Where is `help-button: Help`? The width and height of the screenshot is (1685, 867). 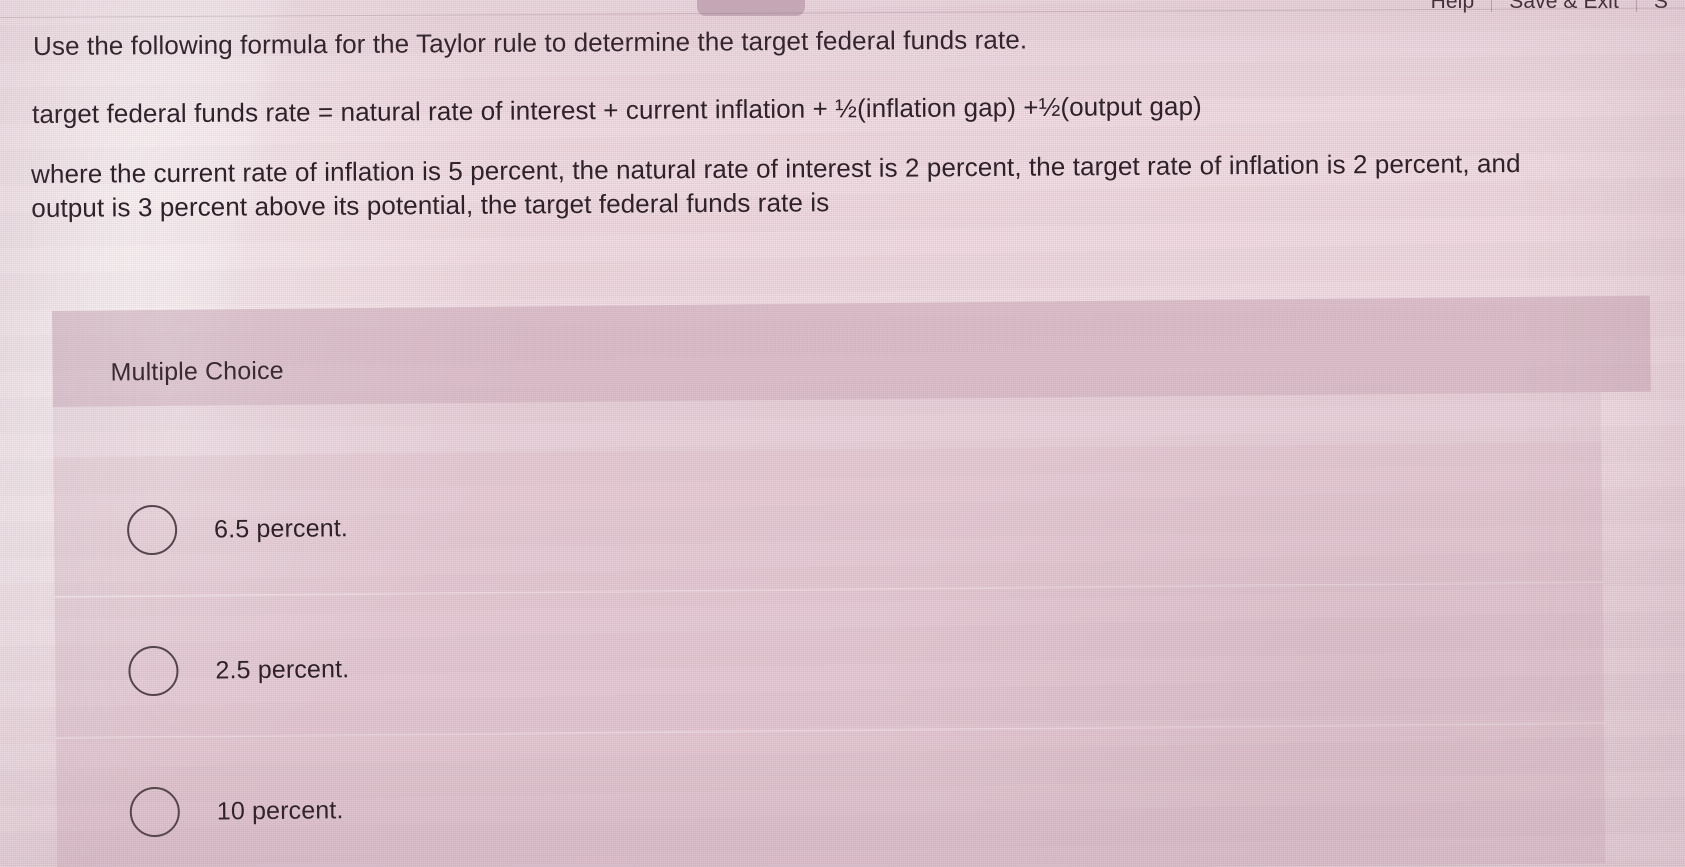 help-button: Help is located at coordinates (1453, 7).